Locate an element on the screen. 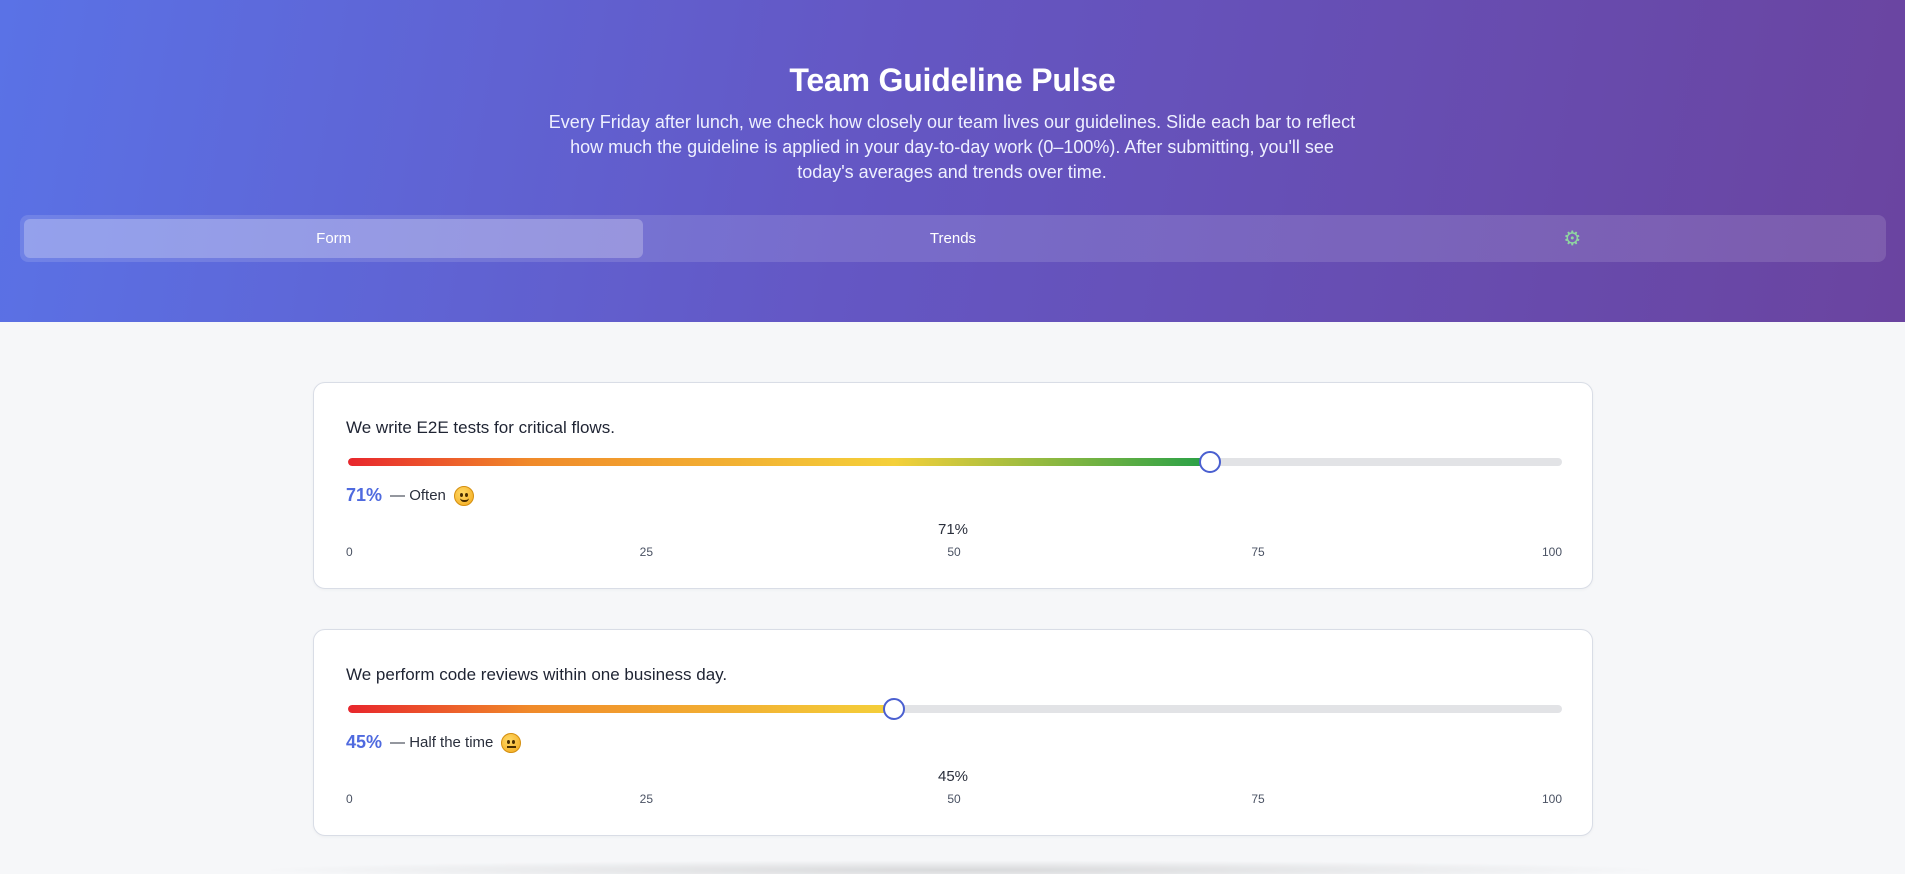  gear-icon: ⚙ is located at coordinates (1572, 239).